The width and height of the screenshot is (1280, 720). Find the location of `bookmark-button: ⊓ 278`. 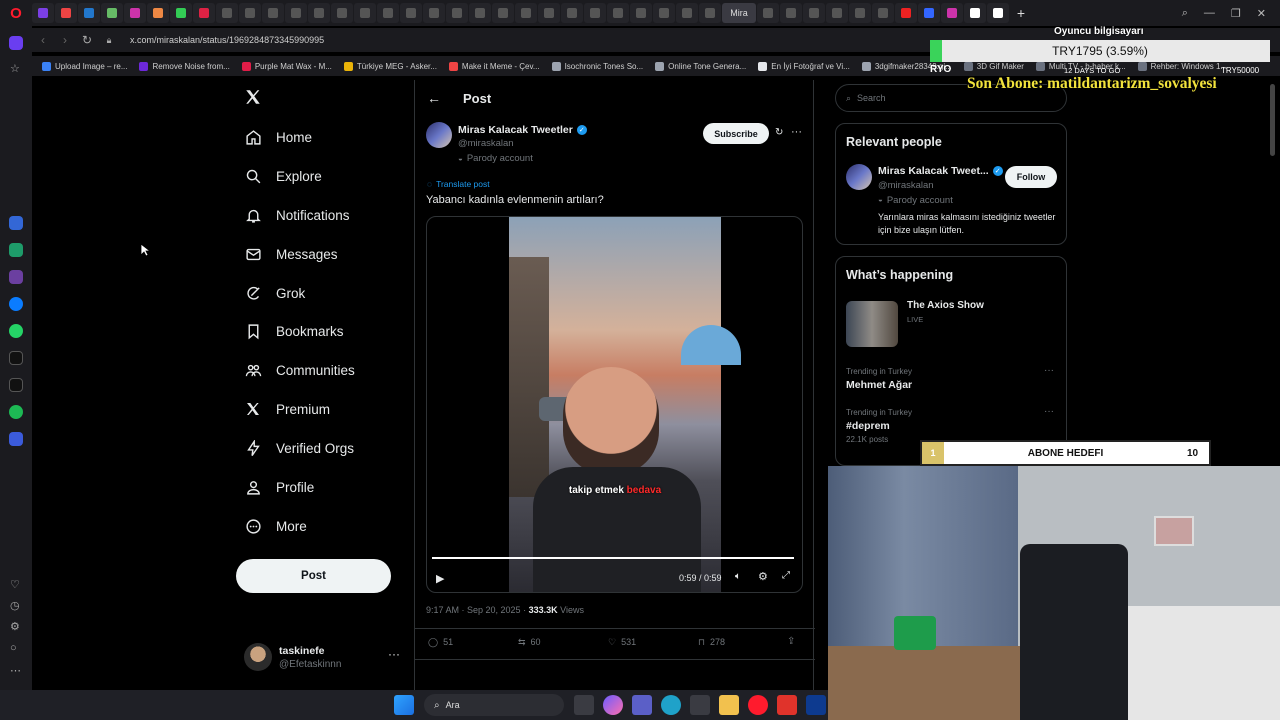

bookmark-button: ⊓ 278 is located at coordinates (711, 642).